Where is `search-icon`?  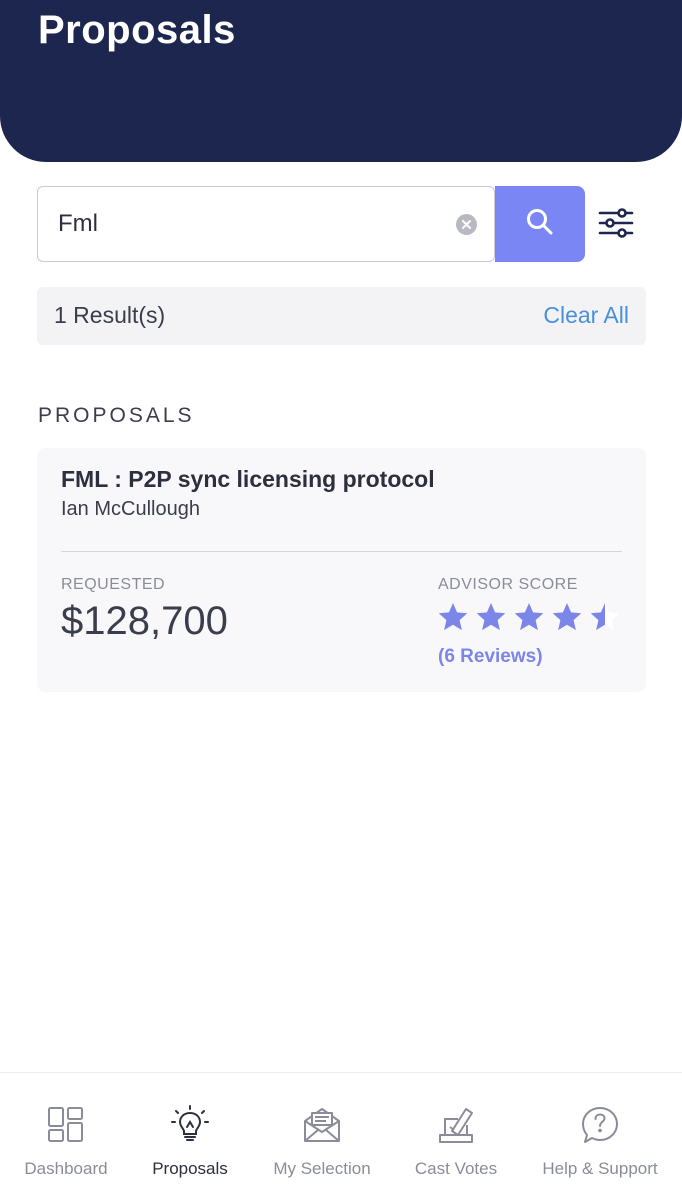 search-icon is located at coordinates (540, 222).